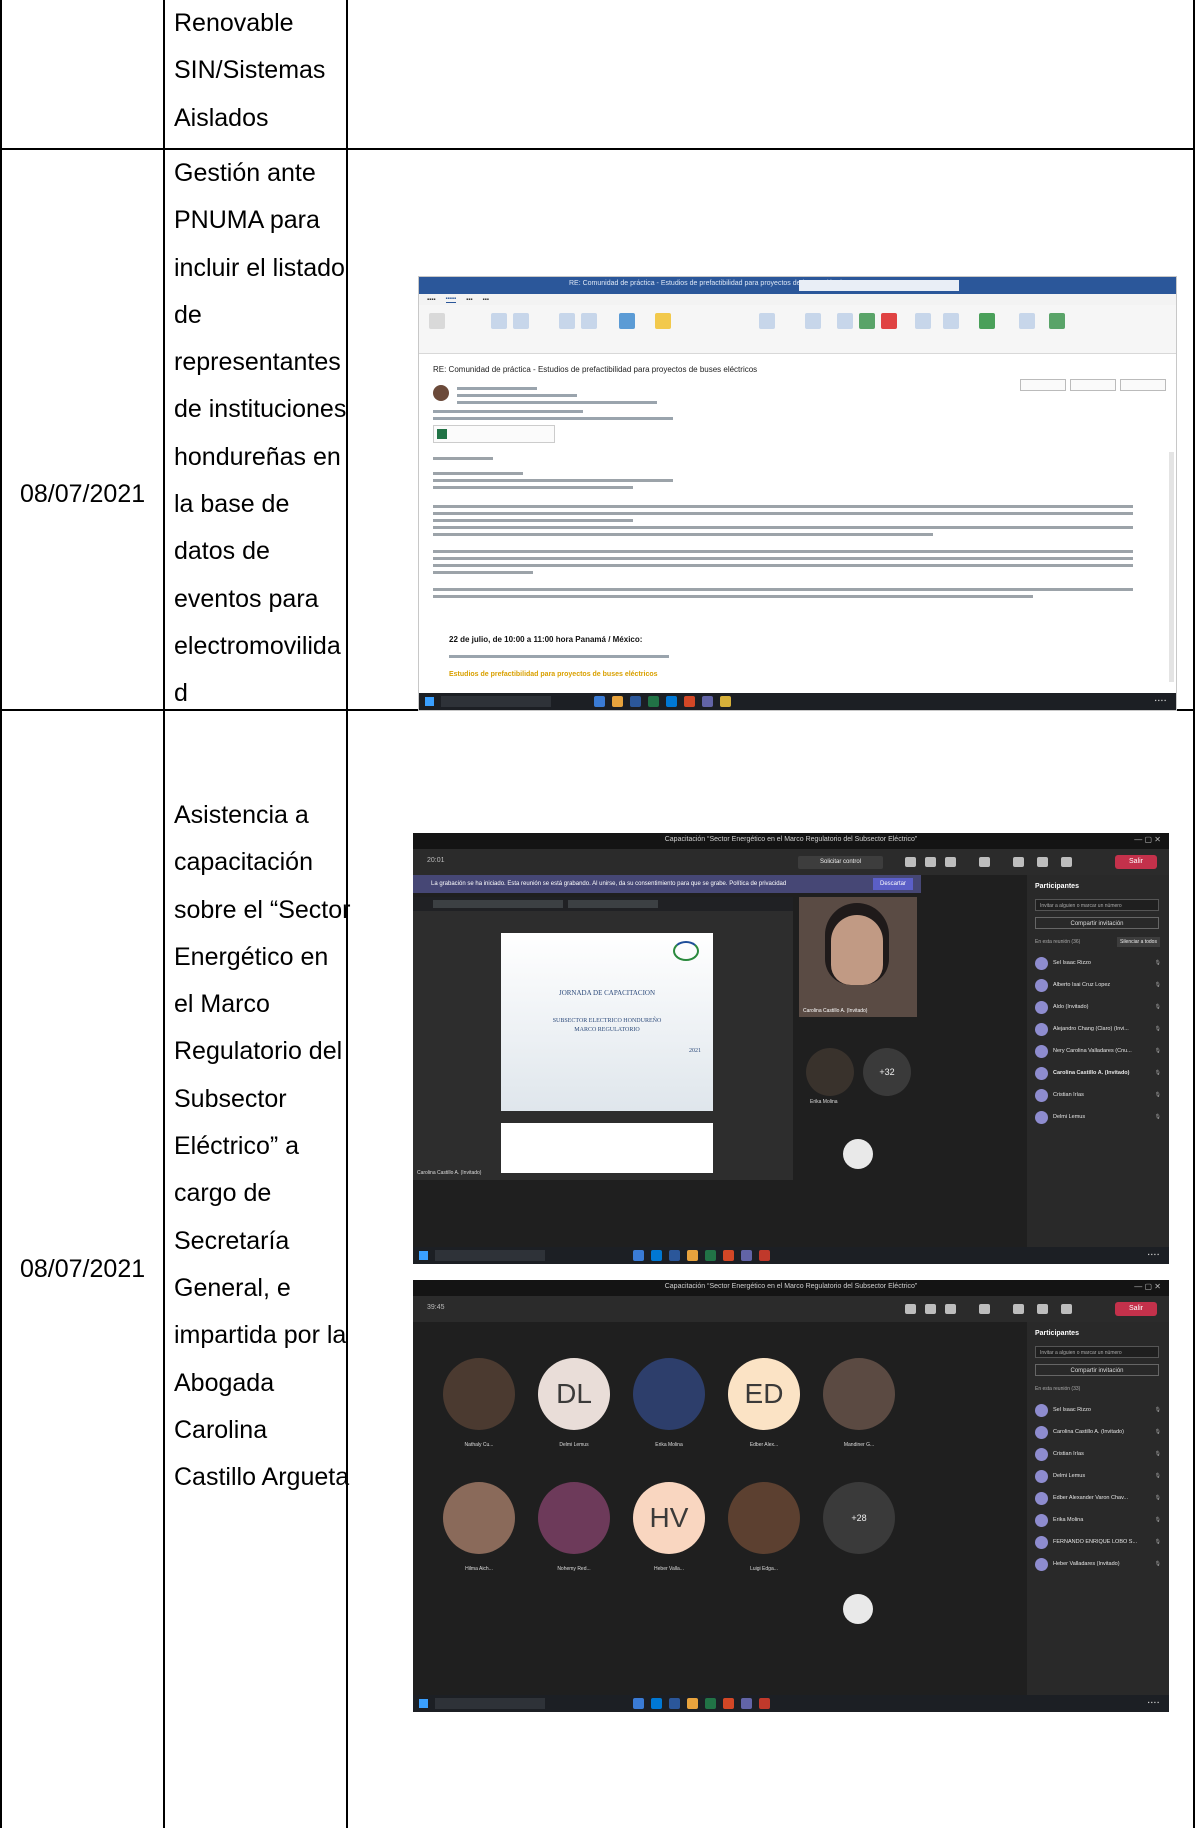 This screenshot has width=1195, height=1828. I want to click on email-actions, so click(1093, 385).